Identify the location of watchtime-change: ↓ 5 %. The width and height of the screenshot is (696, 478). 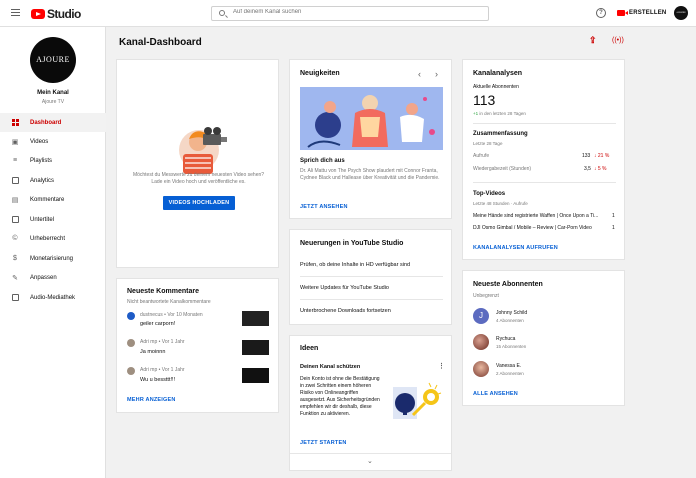
(600, 169).